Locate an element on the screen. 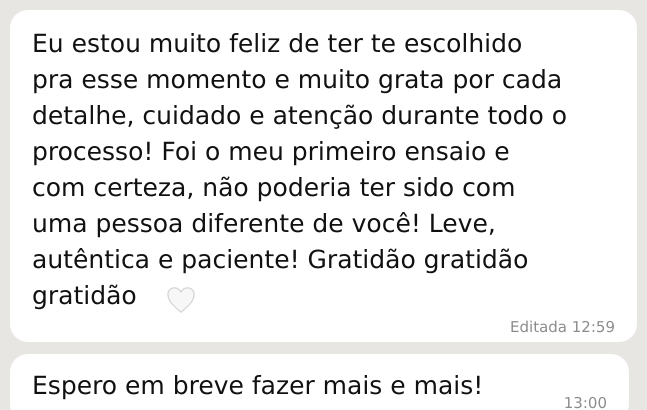 This screenshot has height=410, width=647. message-time: Editada 12:59 is located at coordinates (562, 327).